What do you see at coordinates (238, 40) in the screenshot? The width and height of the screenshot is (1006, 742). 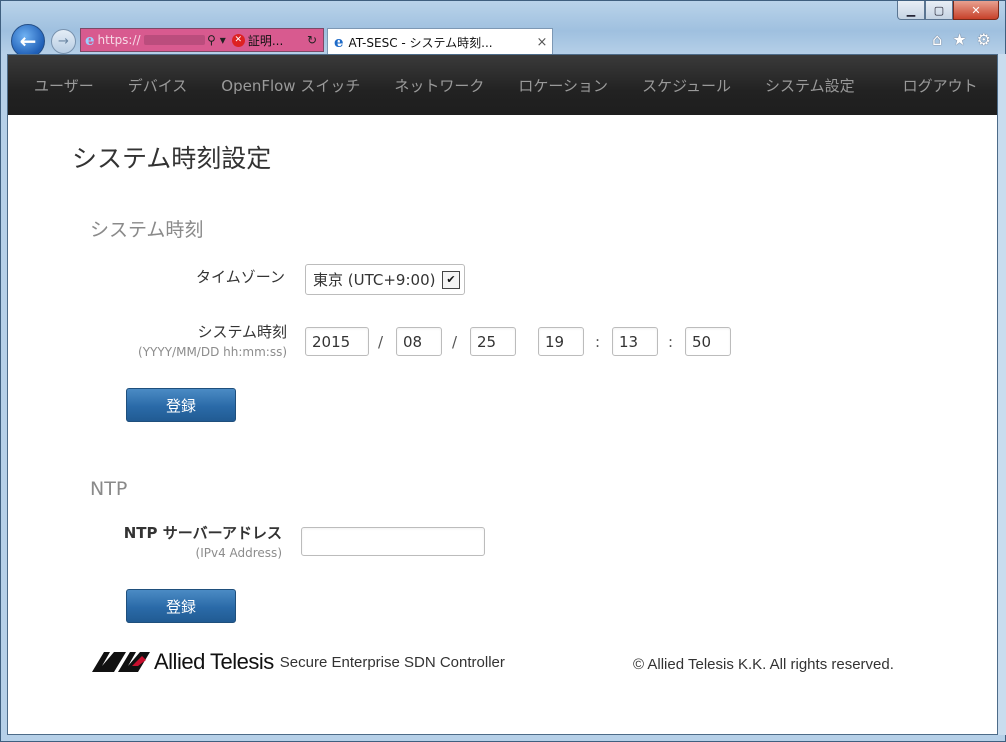 I see `error-x-icon: ✕` at bounding box center [238, 40].